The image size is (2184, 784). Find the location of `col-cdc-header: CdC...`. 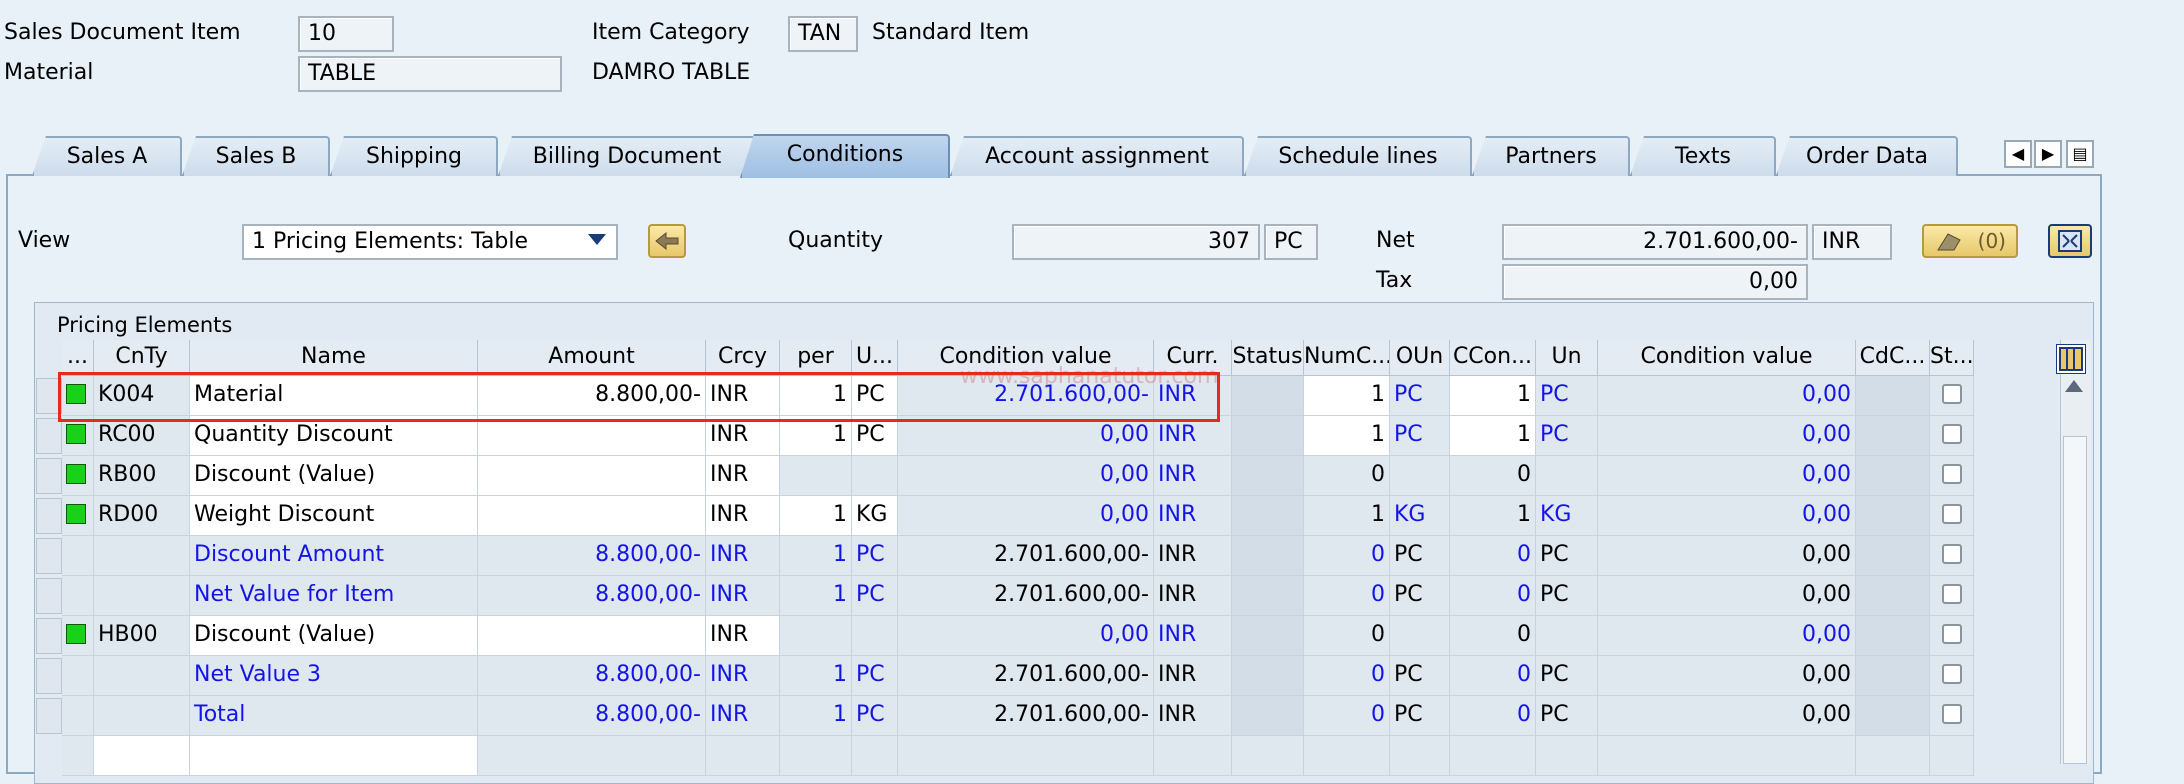

col-cdc-header: CdC... is located at coordinates (1893, 358).